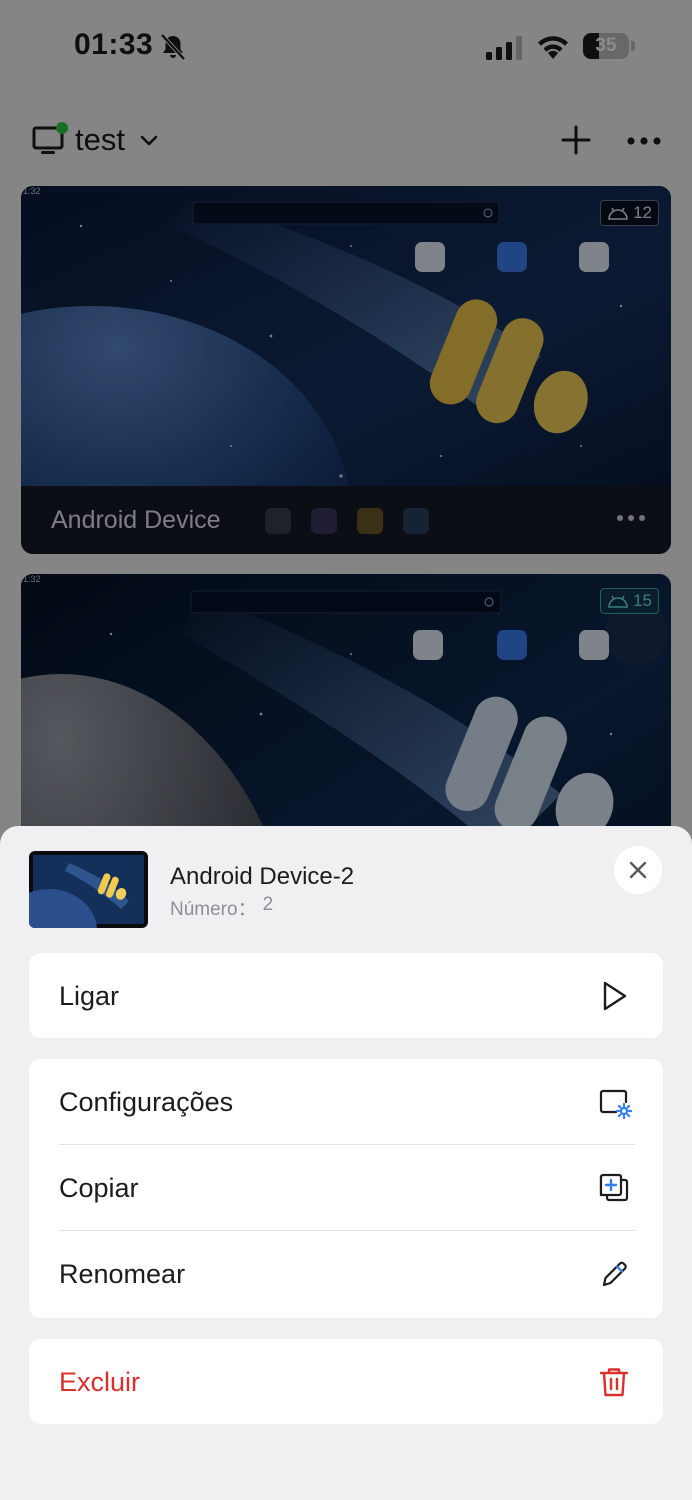 The image size is (692, 1500). What do you see at coordinates (615, 1104) in the screenshot?
I see `screen-settings-icon` at bounding box center [615, 1104].